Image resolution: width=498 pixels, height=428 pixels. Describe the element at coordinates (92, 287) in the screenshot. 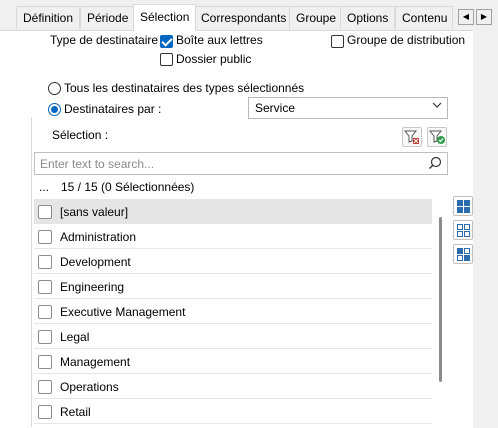

I see `list-item-label: Engineering` at that location.